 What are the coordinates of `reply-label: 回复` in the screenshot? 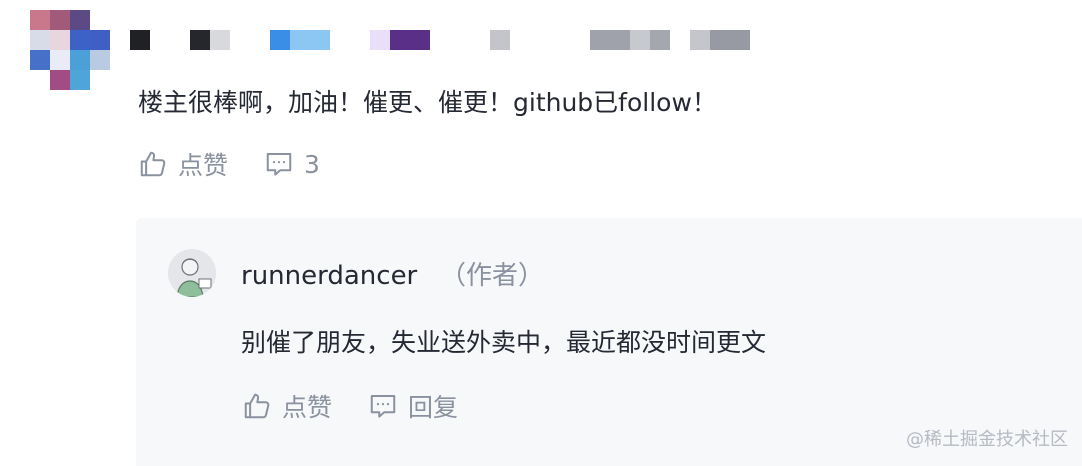 It's located at (433, 407).